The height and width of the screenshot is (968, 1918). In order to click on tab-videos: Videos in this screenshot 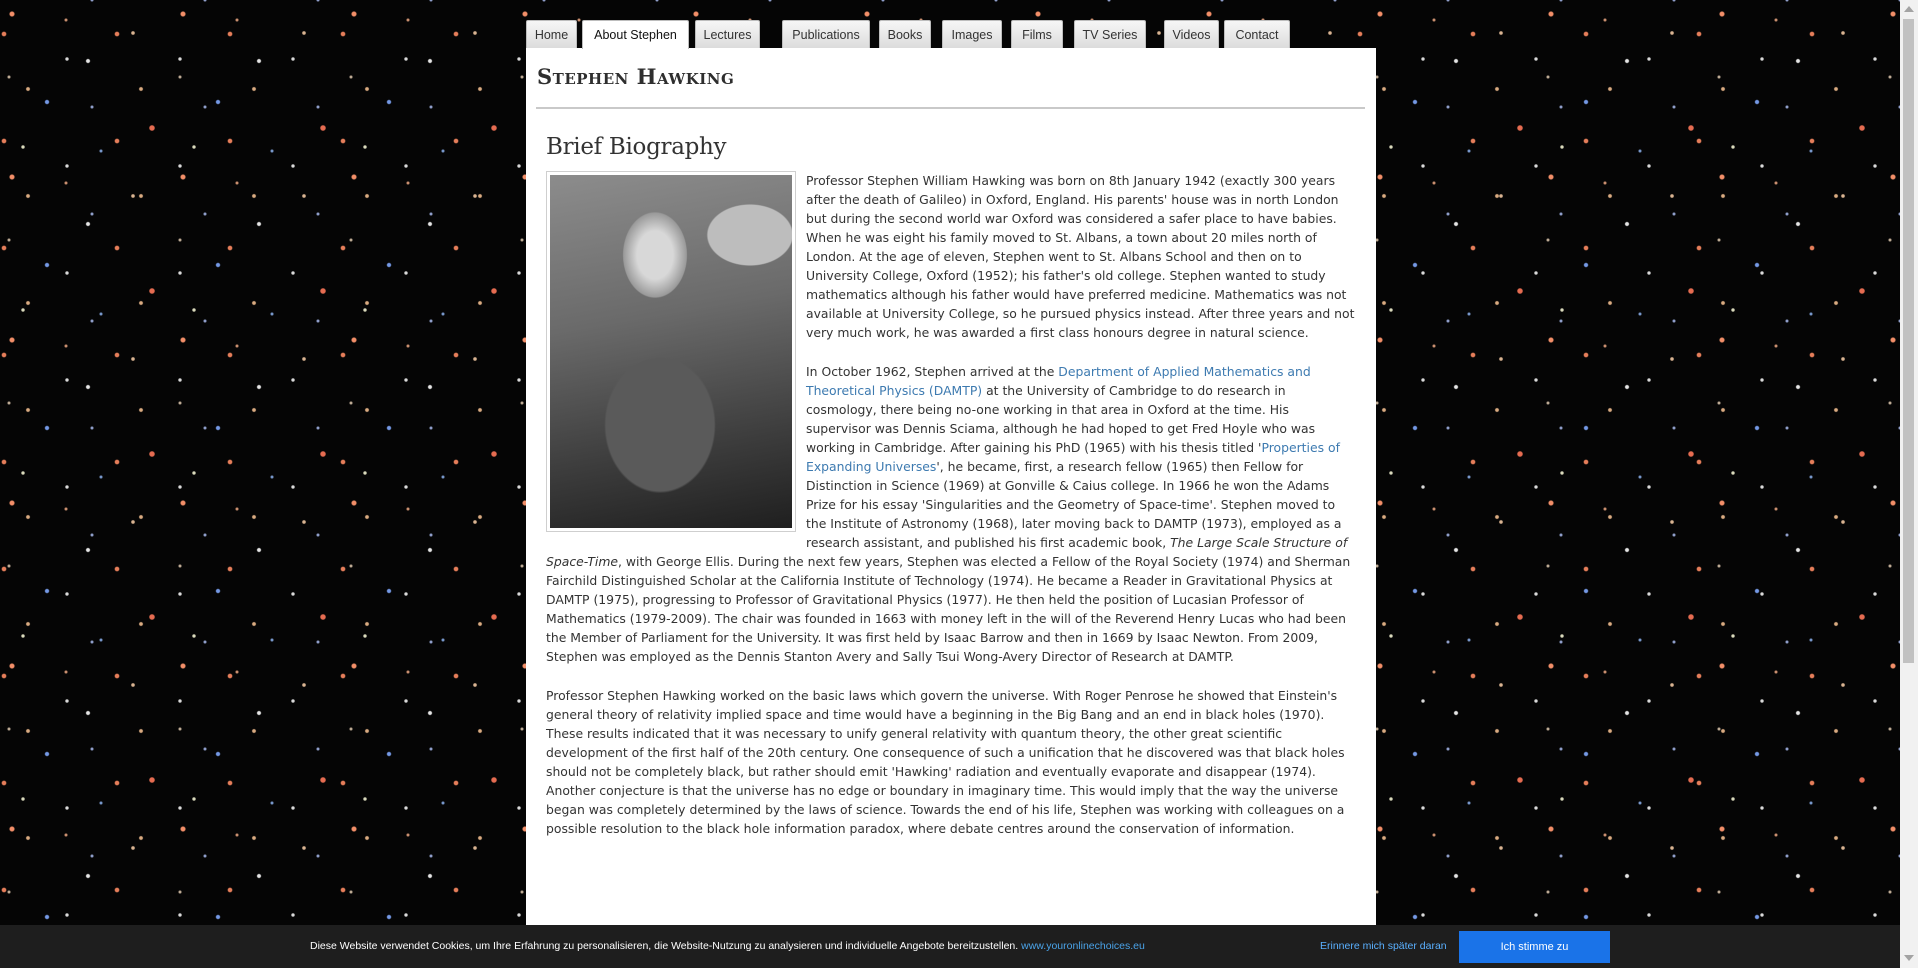, I will do `click(1191, 34)`.